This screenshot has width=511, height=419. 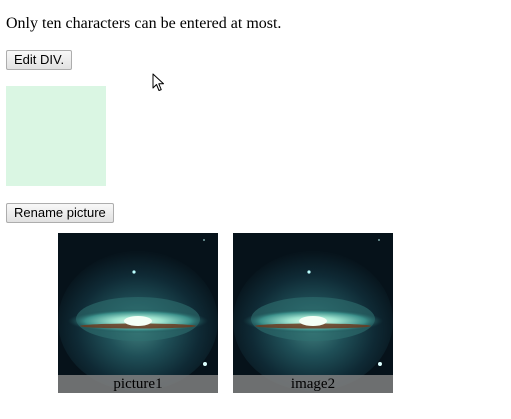 I want to click on editable-div, so click(x=56, y=136).